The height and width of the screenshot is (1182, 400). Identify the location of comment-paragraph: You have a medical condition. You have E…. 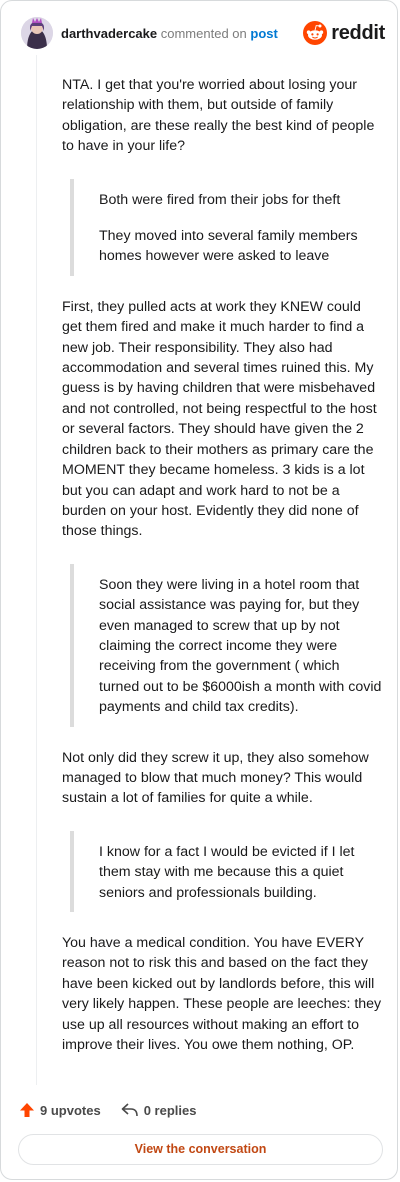
(222, 994).